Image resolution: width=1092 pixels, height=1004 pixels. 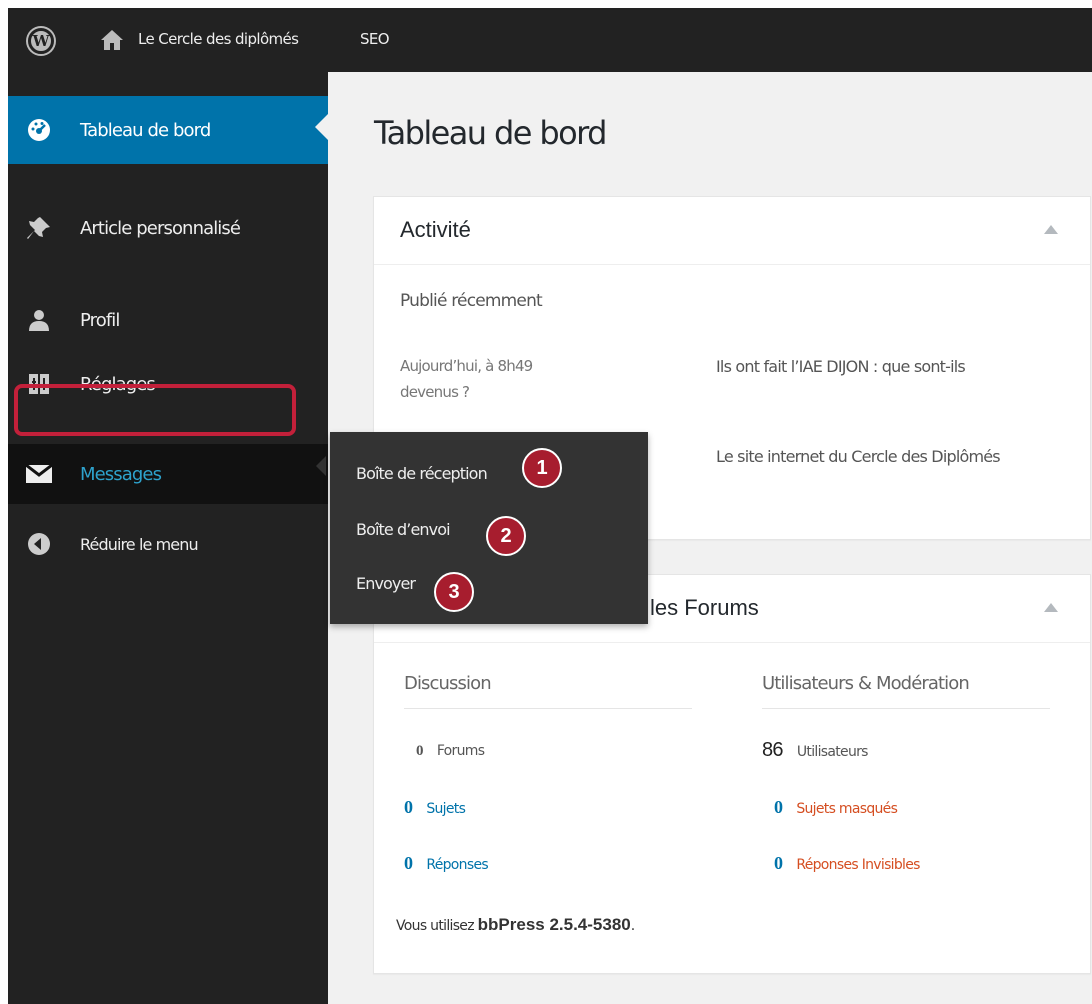 I want to click on activity-widget-header: Activité, so click(x=732, y=231).